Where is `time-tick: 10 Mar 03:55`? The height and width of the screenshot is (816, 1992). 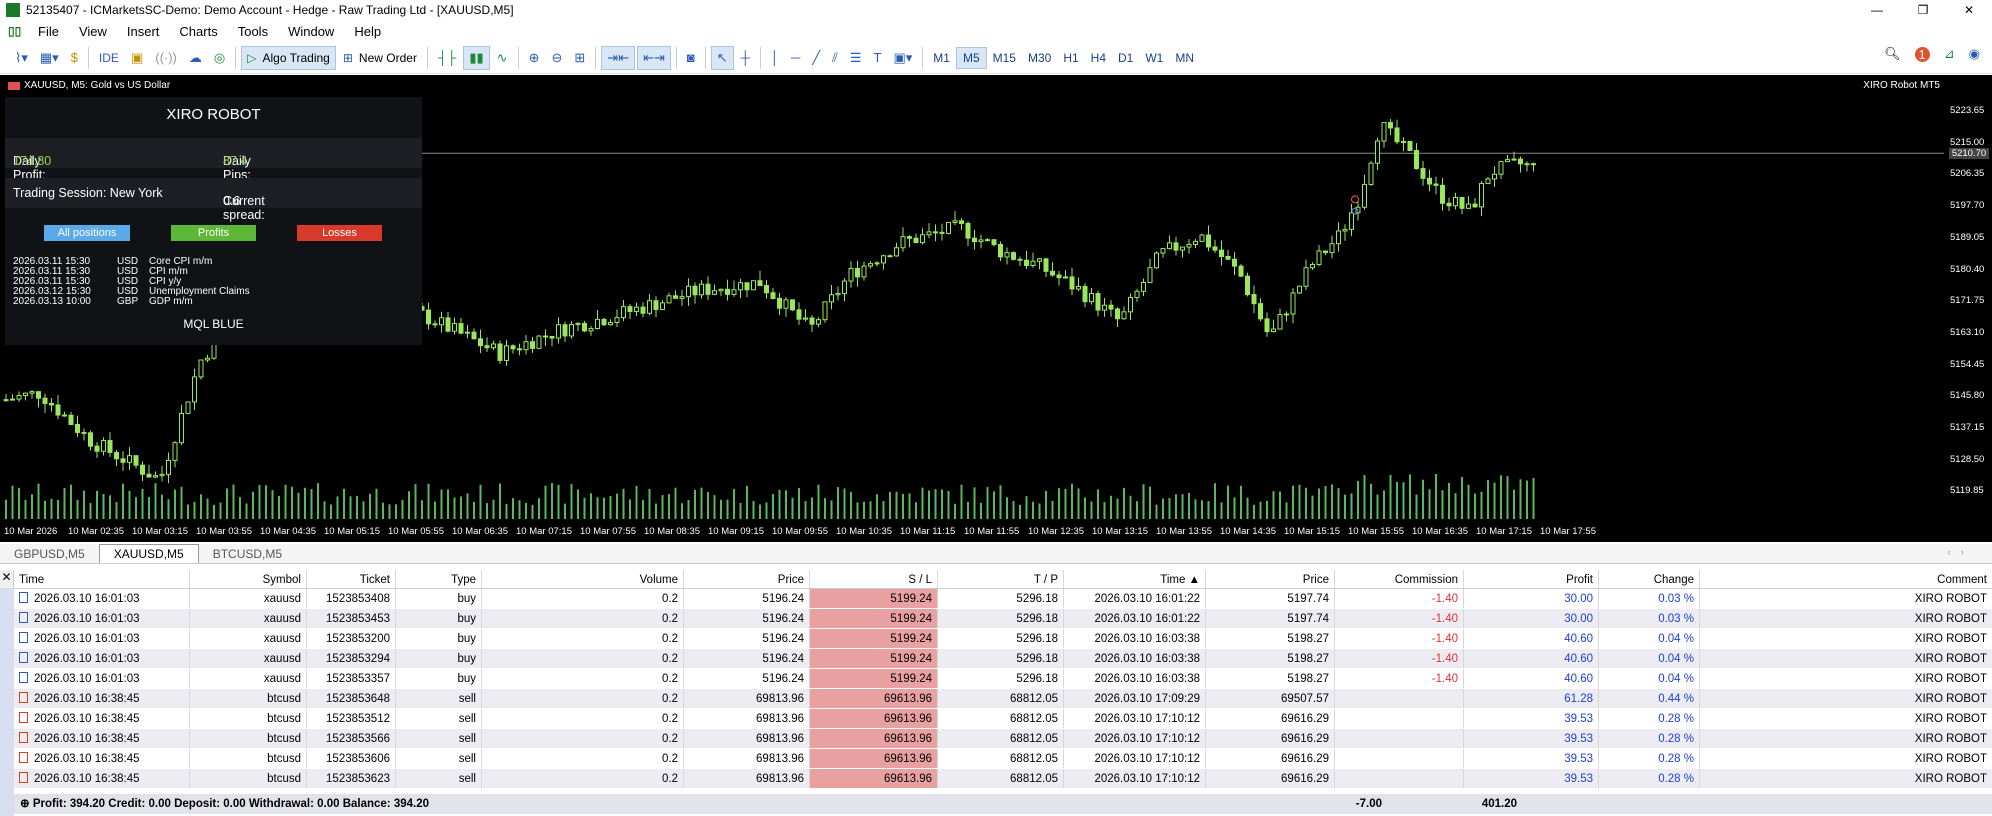
time-tick: 10 Mar 03:55 is located at coordinates (224, 531).